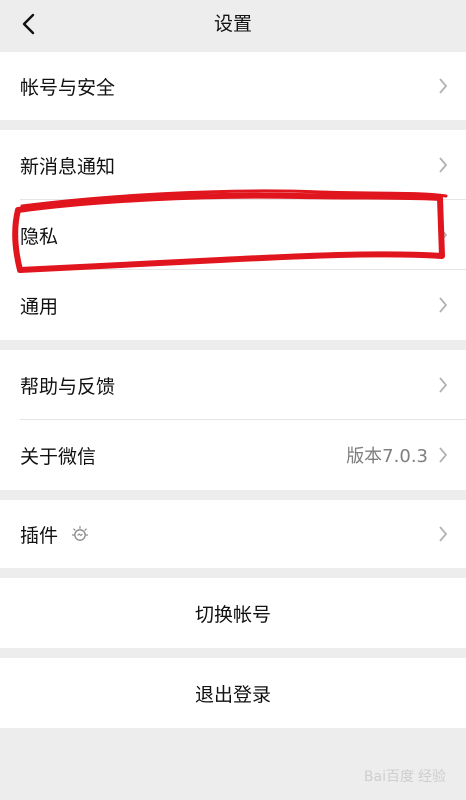  What do you see at coordinates (233, 305) in the screenshot?
I see `settings-item-general: 通用` at bounding box center [233, 305].